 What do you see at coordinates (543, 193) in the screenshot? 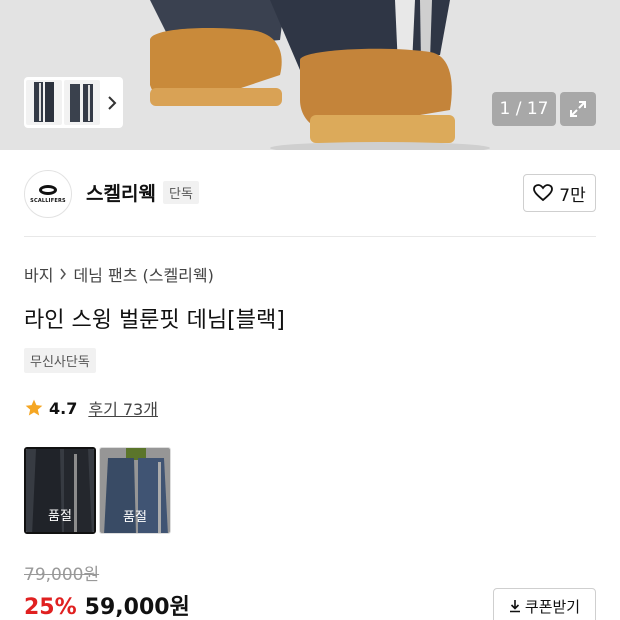
I see `heart-icon` at bounding box center [543, 193].